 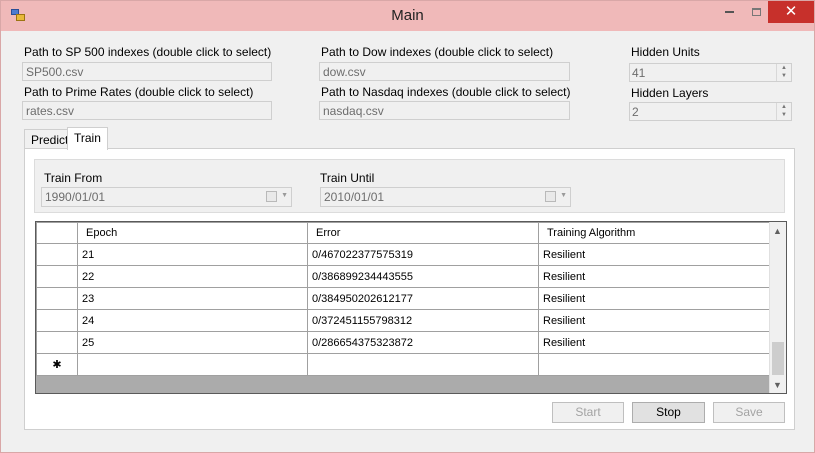 I want to click on sp500-path-field: SP500.csv, so click(x=147, y=71).